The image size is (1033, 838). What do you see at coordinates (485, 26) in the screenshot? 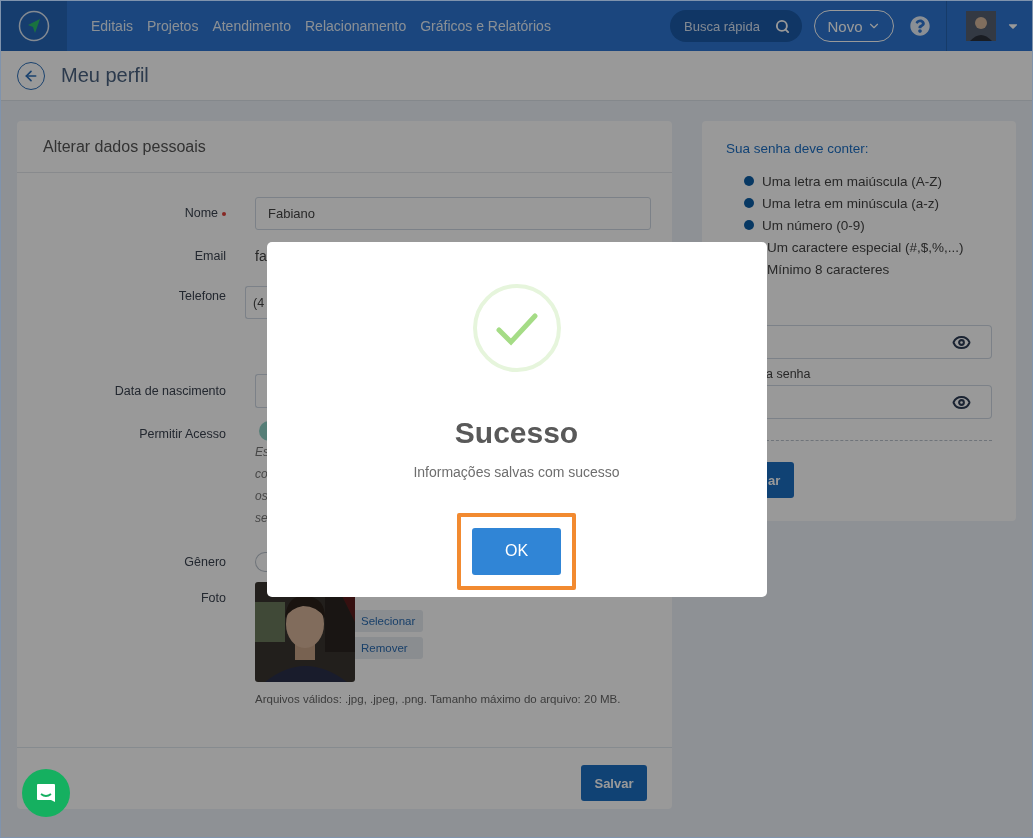
I see `nav-link: Gráficos e Relatórios` at bounding box center [485, 26].